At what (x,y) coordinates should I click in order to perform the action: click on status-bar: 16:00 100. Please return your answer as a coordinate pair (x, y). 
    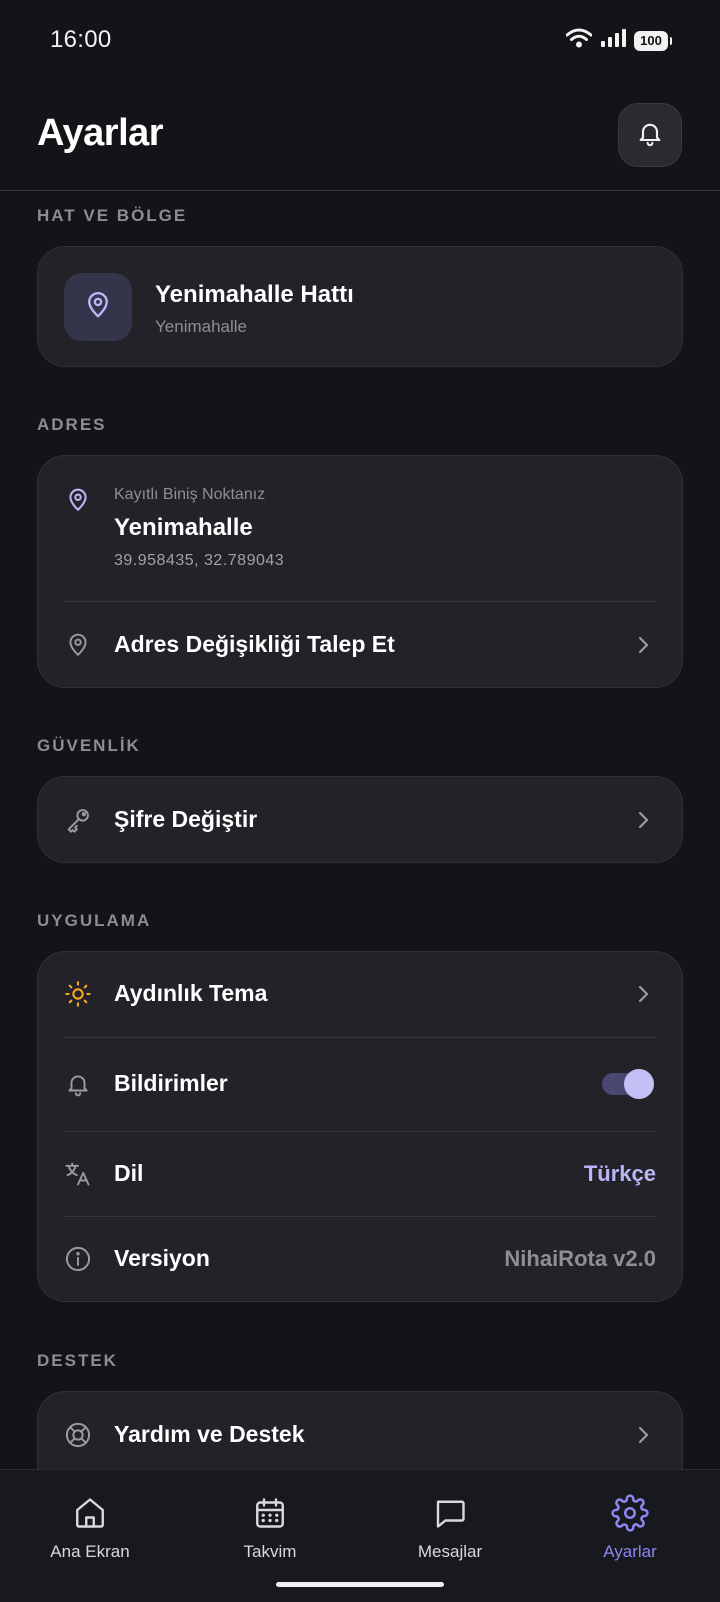
    Looking at the image, I should click on (360, 42).